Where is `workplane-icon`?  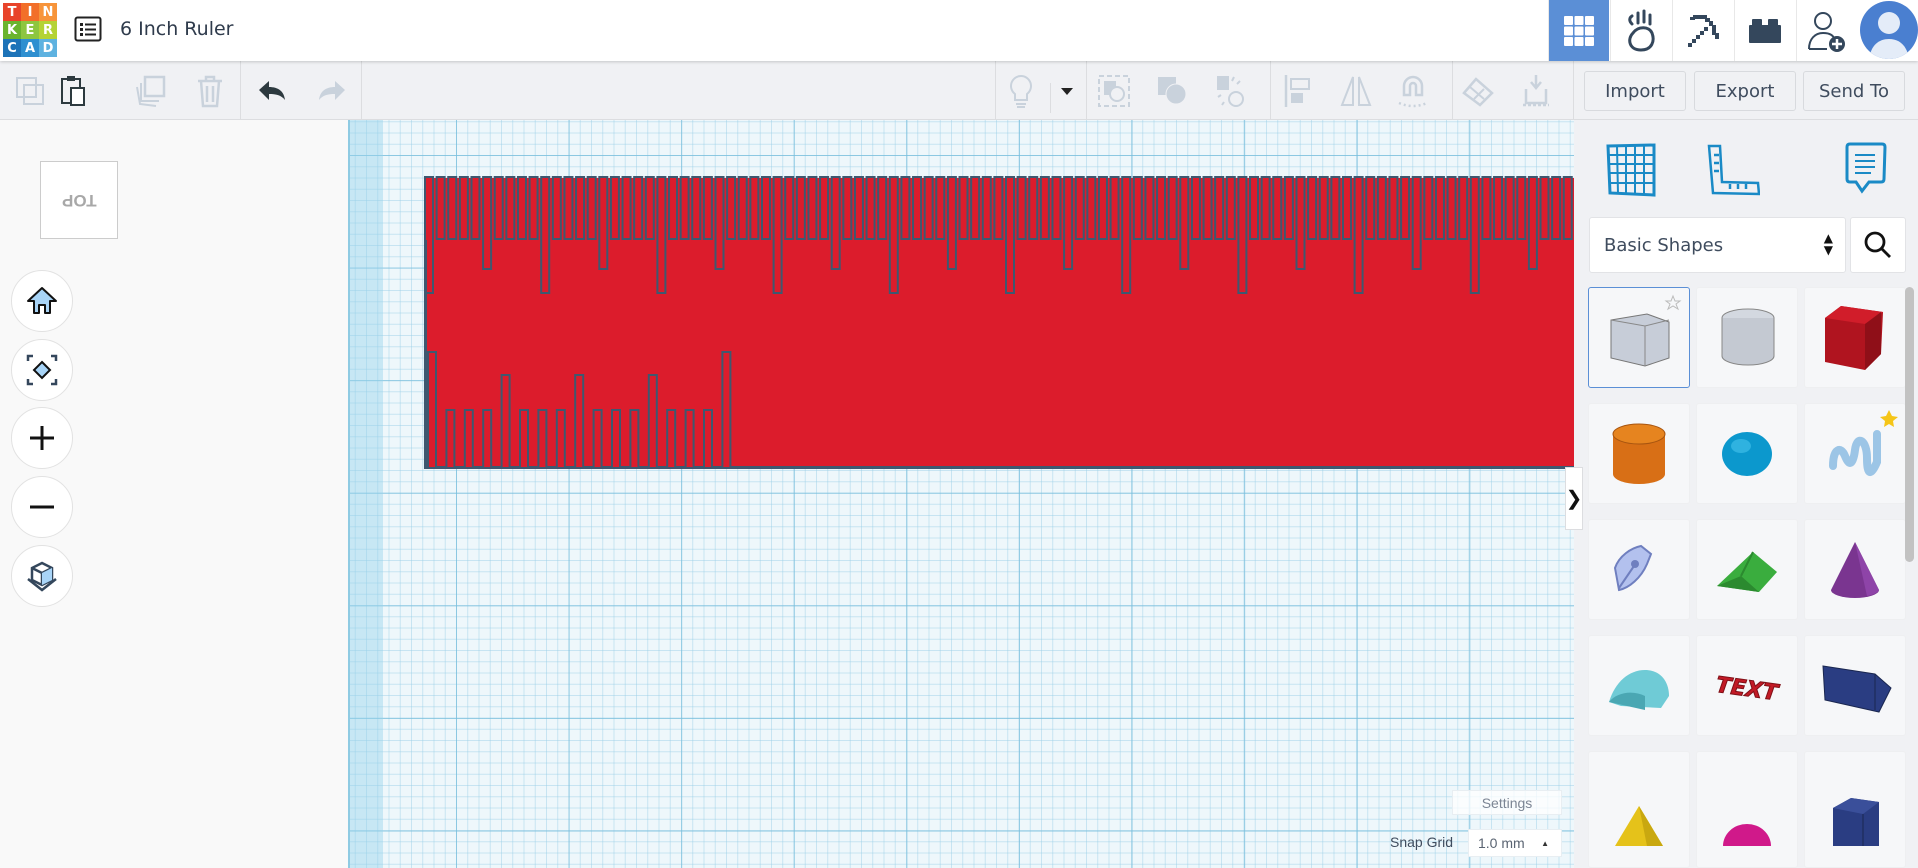
workplane-icon is located at coordinates (1478, 92).